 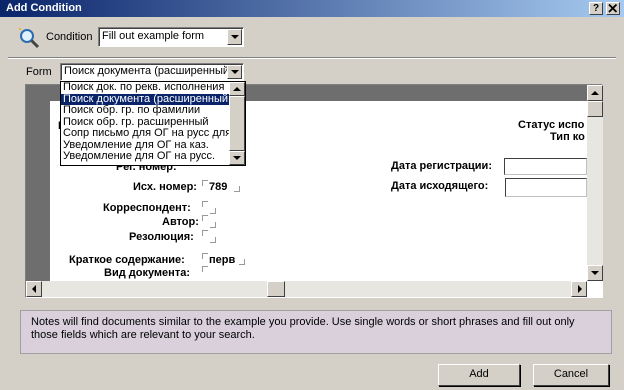 I want to click on dropdown-scroll-thumb, so click(x=237, y=123).